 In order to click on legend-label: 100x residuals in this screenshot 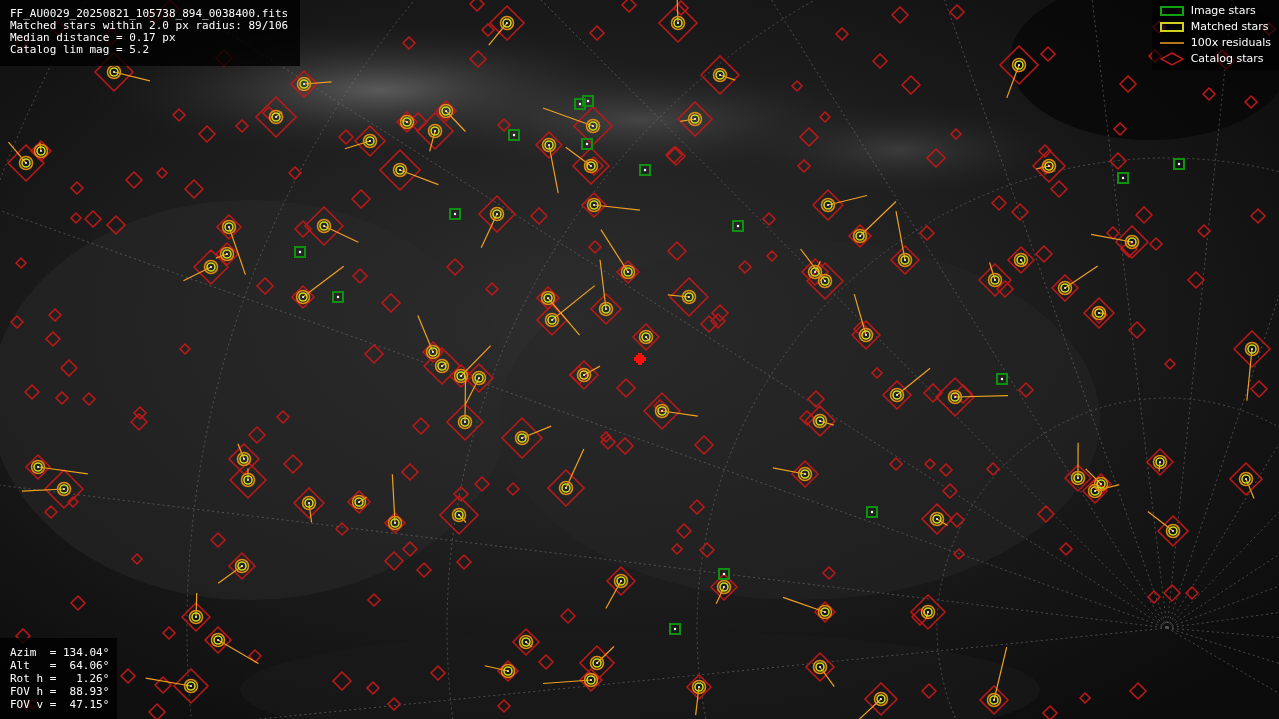, I will do `click(1230, 42)`.